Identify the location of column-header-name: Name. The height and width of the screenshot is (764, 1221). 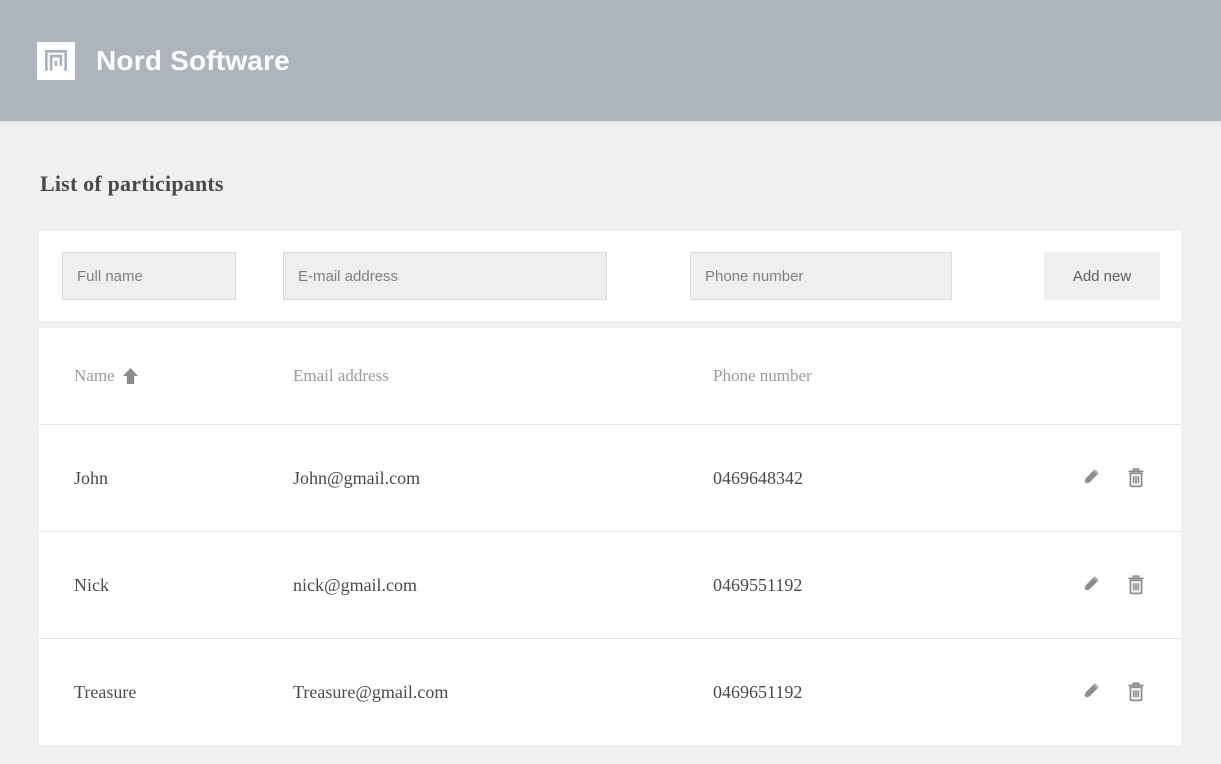
(153, 376).